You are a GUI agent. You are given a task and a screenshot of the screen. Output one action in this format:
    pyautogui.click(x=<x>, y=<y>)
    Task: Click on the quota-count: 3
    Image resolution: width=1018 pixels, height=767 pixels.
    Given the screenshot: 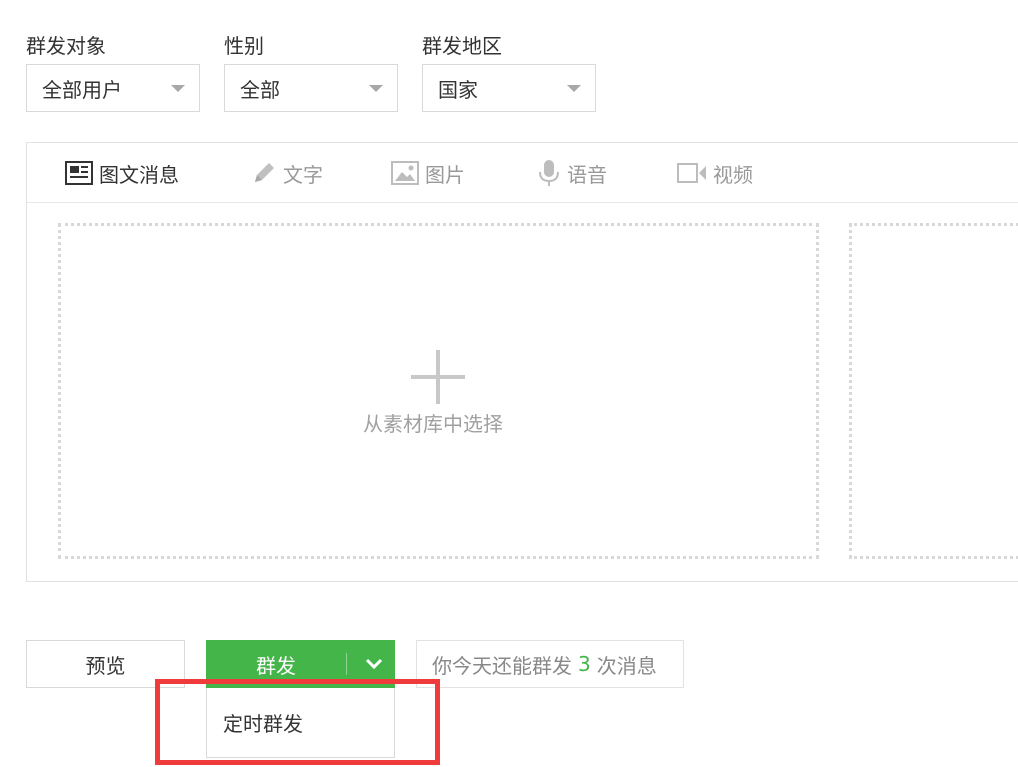 What is the action you would take?
    pyautogui.click(x=584, y=664)
    